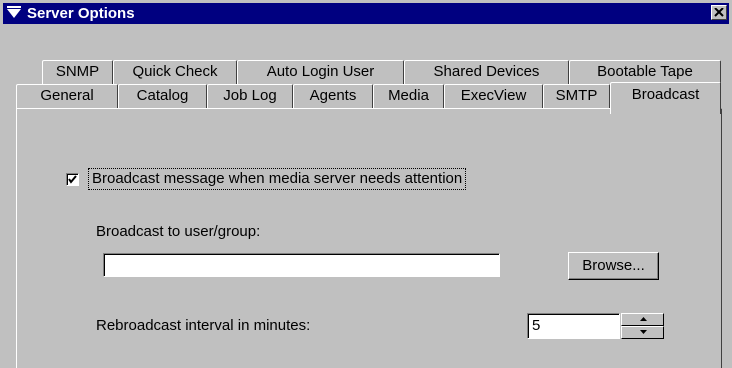 This screenshot has width=732, height=368. Describe the element at coordinates (333, 96) in the screenshot. I see `tab-agents: Agents` at that location.